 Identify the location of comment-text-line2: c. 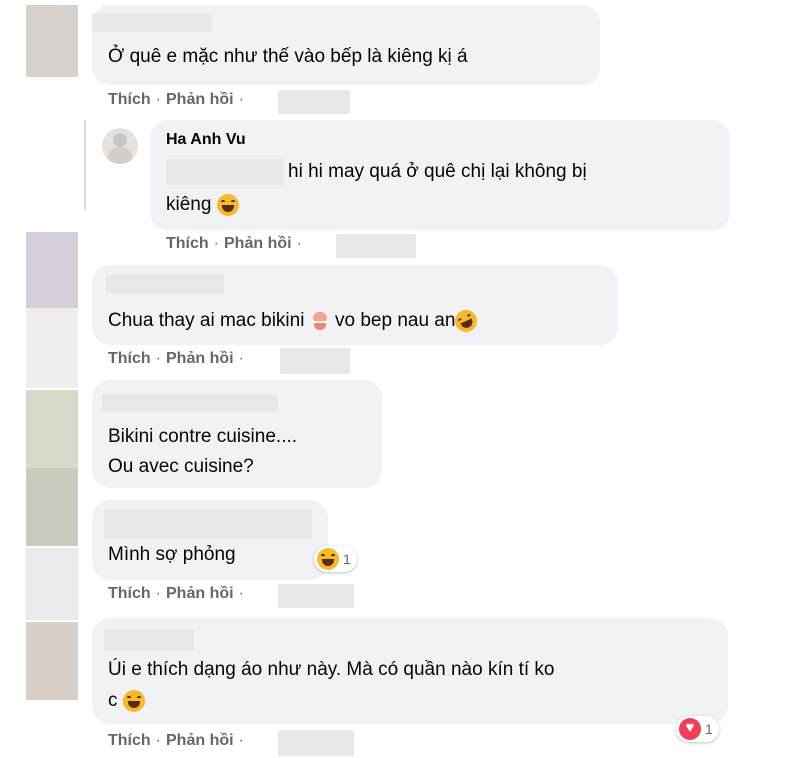
(126, 701).